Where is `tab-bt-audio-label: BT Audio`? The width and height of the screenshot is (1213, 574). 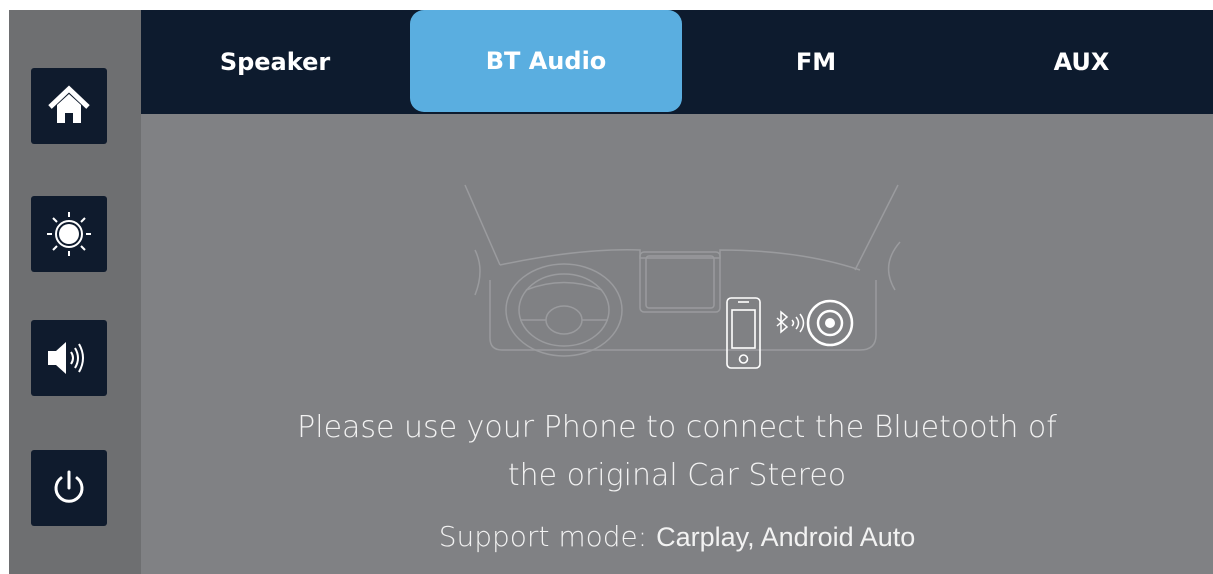
tab-bt-audio-label: BT Audio is located at coordinates (546, 61).